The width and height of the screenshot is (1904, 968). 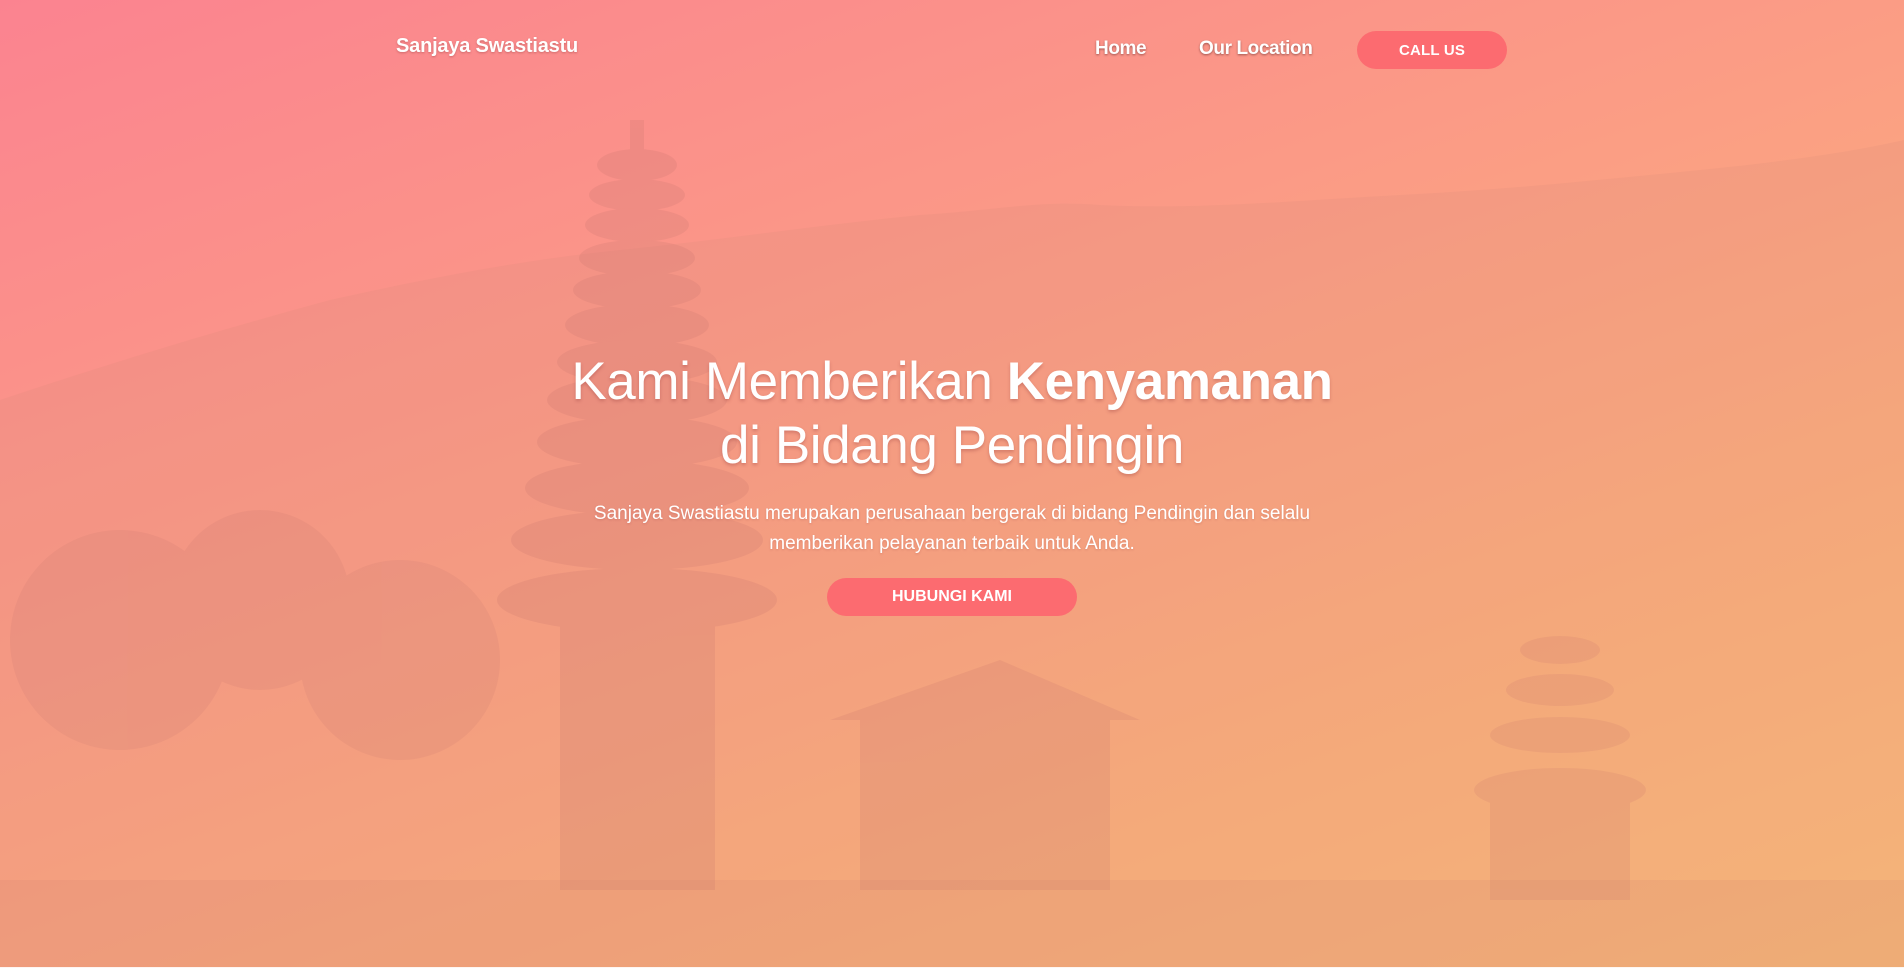 What do you see at coordinates (1256, 49) in the screenshot?
I see `nav-link-our-location: Our Location` at bounding box center [1256, 49].